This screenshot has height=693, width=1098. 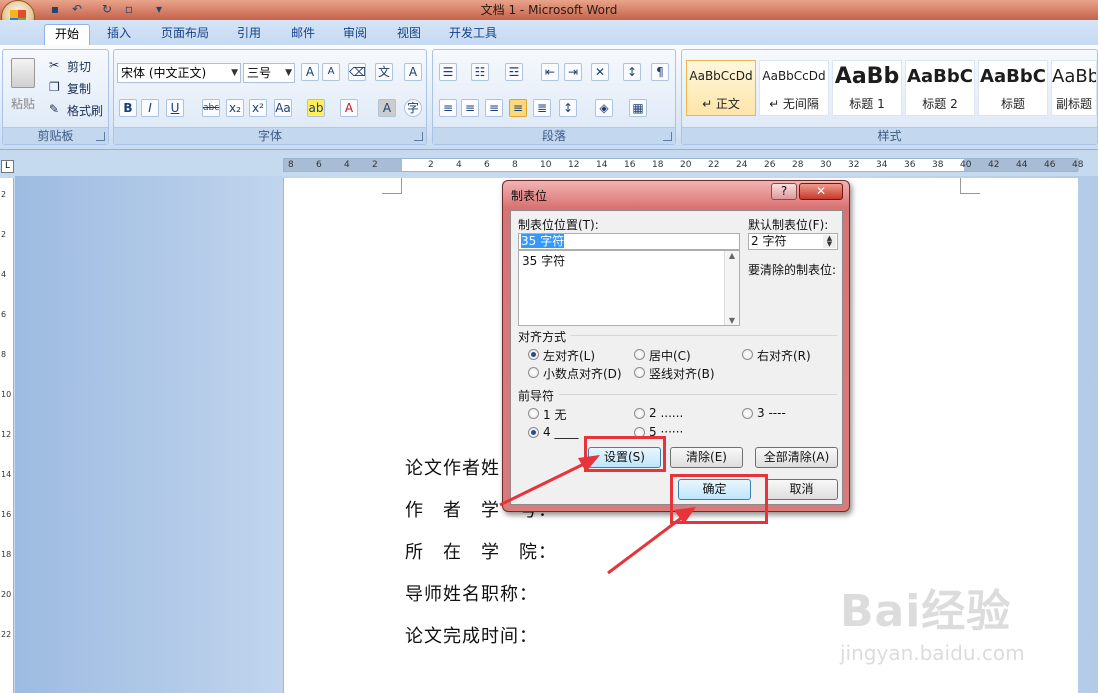 I want to click on baidu-watermark: Bai经验 jingyan.baidu.com, so click(x=960, y=625).